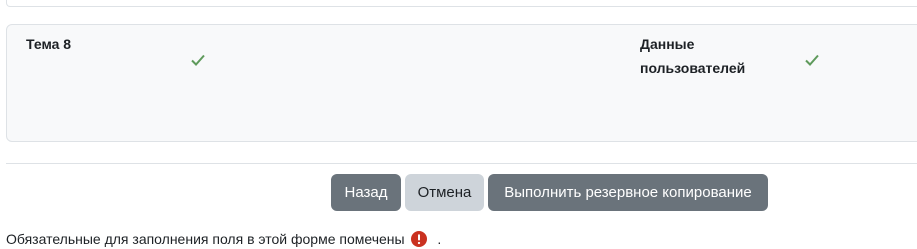 Image resolution: width=917 pixels, height=249 pixels. What do you see at coordinates (693, 56) in the screenshot?
I see `setting-label-user-data: Данные пользователей` at bounding box center [693, 56].